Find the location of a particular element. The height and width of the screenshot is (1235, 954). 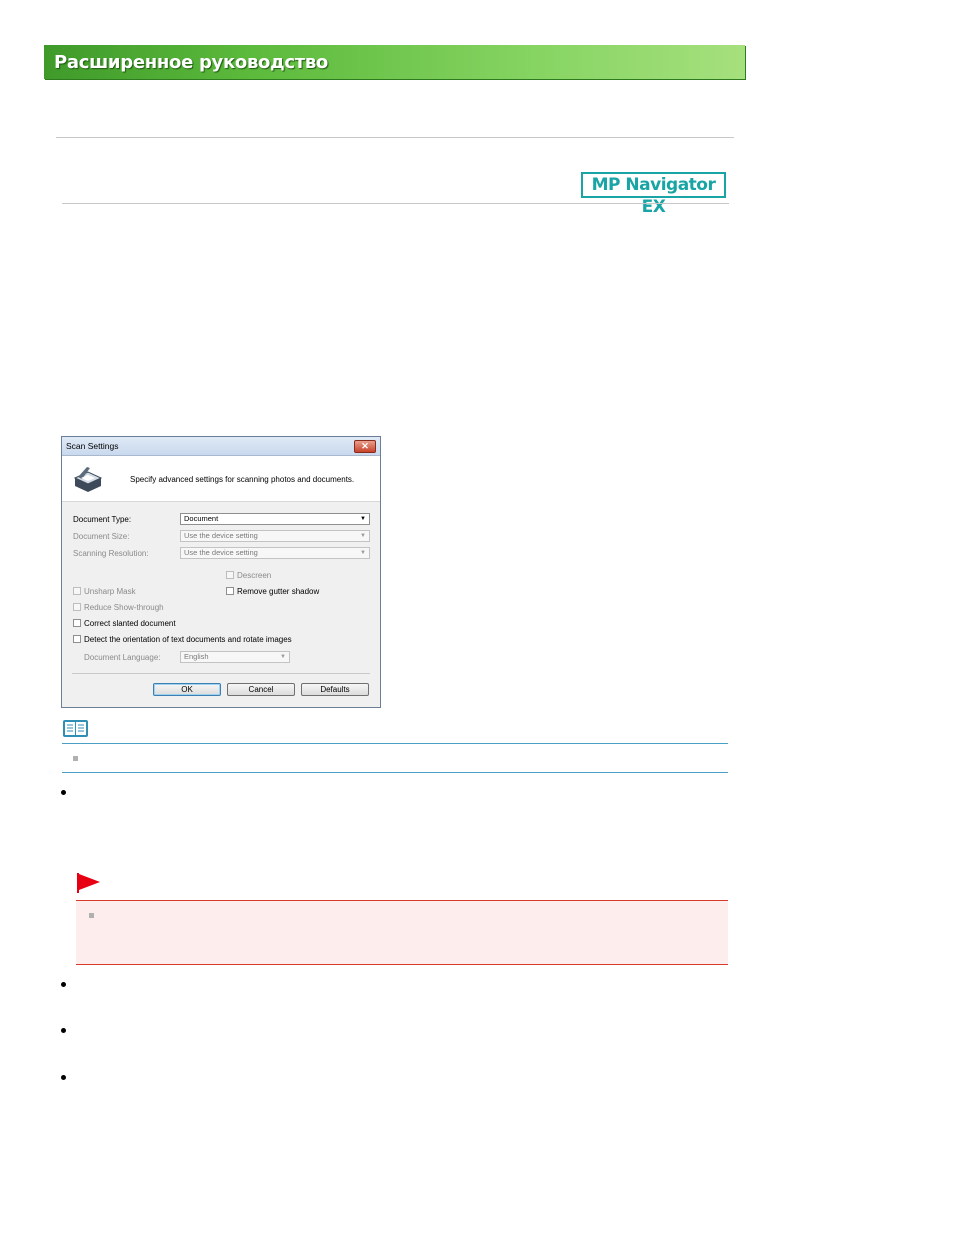

reduce-showthrough-checkbox is located at coordinates (77, 607).